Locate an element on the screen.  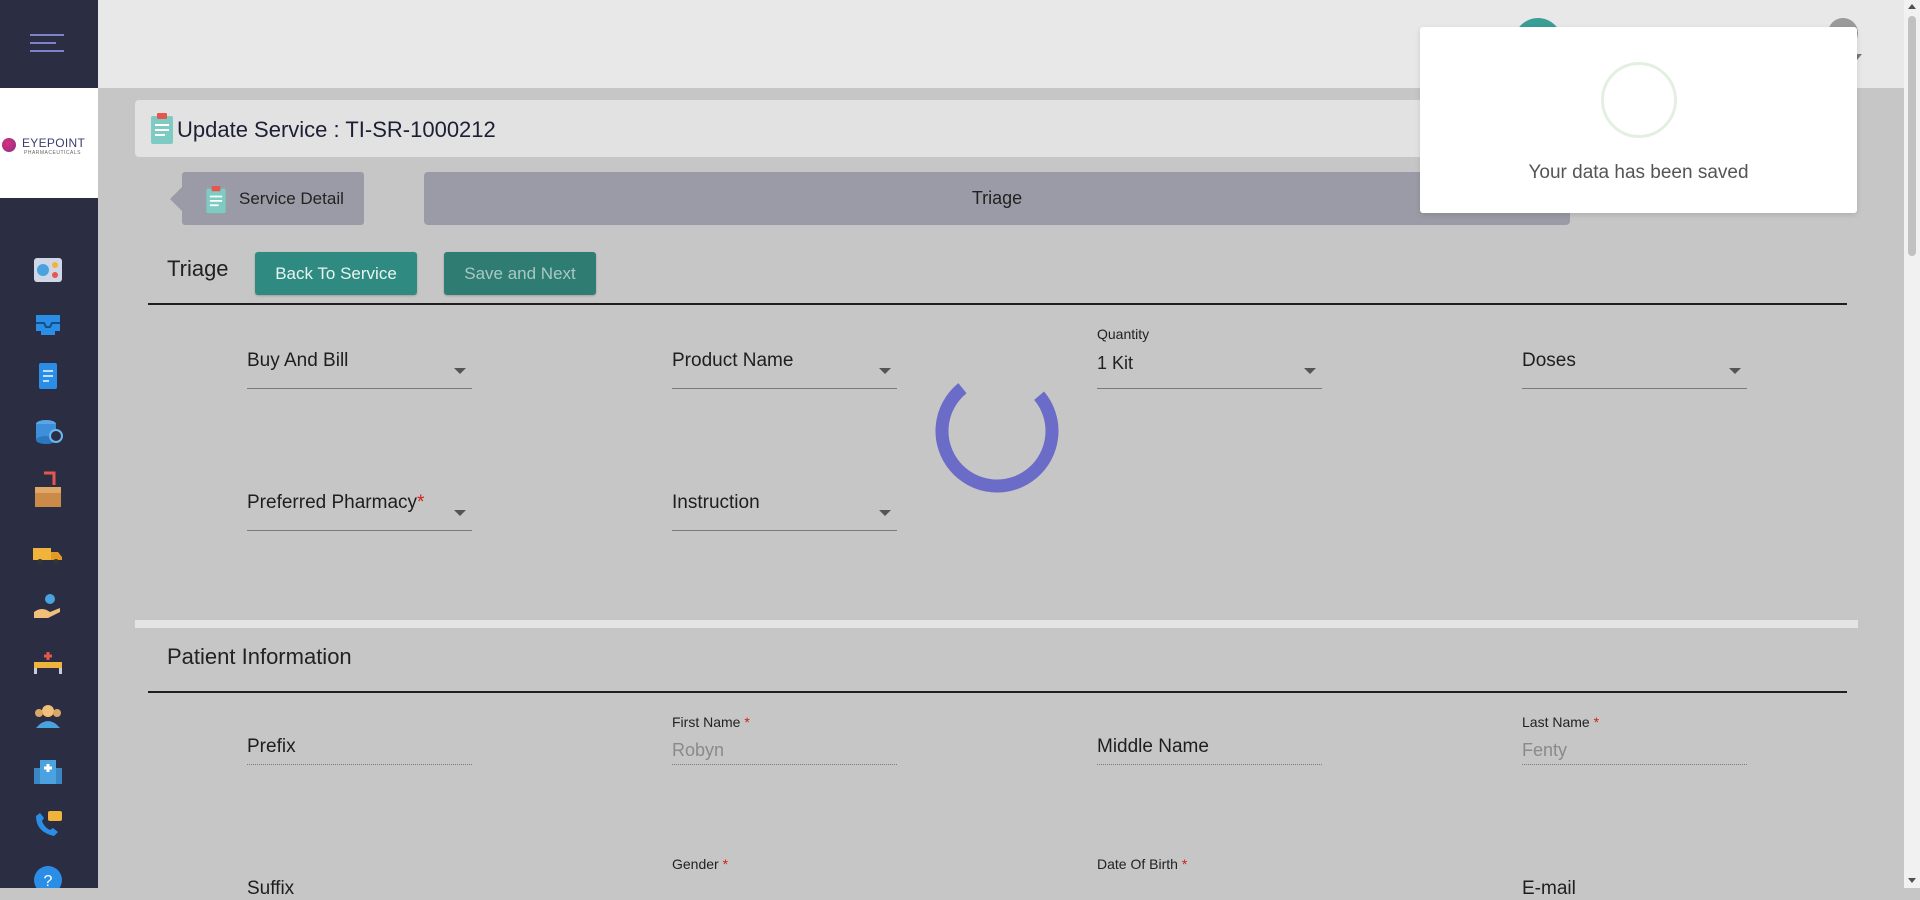
hospital-bed-icon is located at coordinates (48, 662).